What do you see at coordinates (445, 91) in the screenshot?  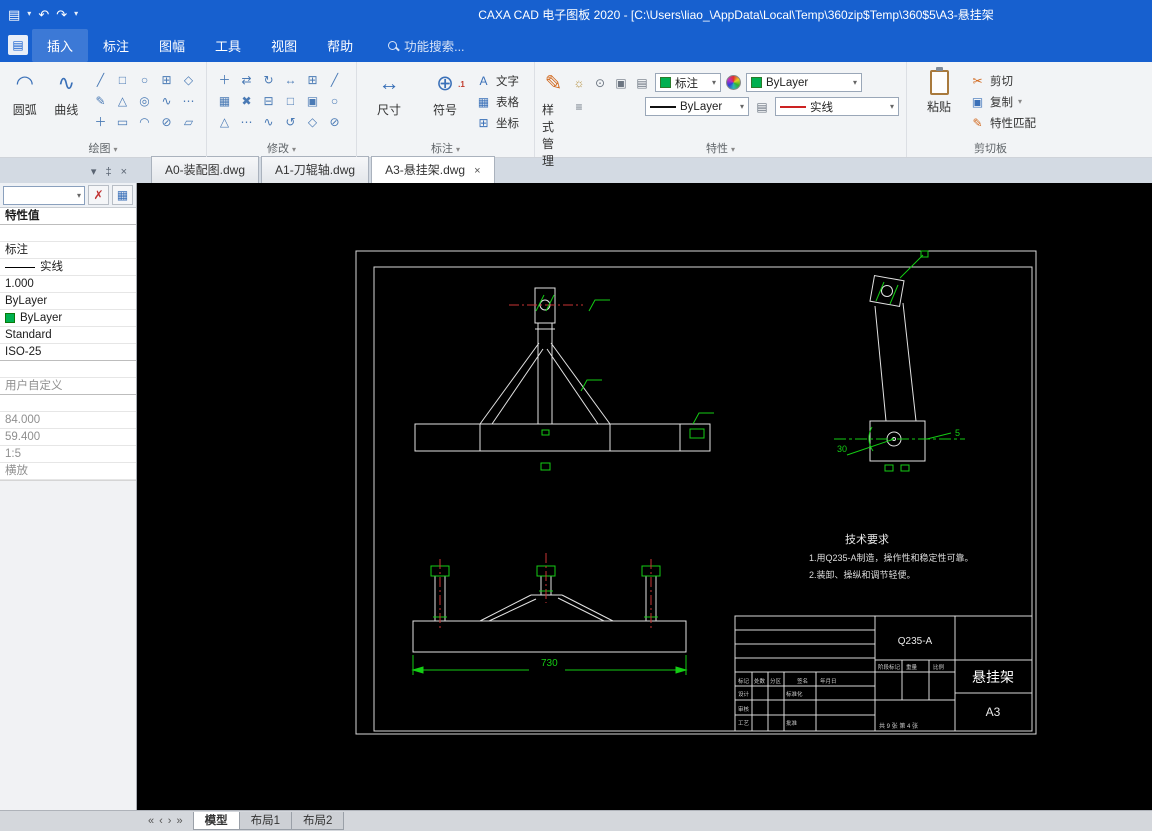 I see `symbol-button: ⊕ .1 符号` at bounding box center [445, 91].